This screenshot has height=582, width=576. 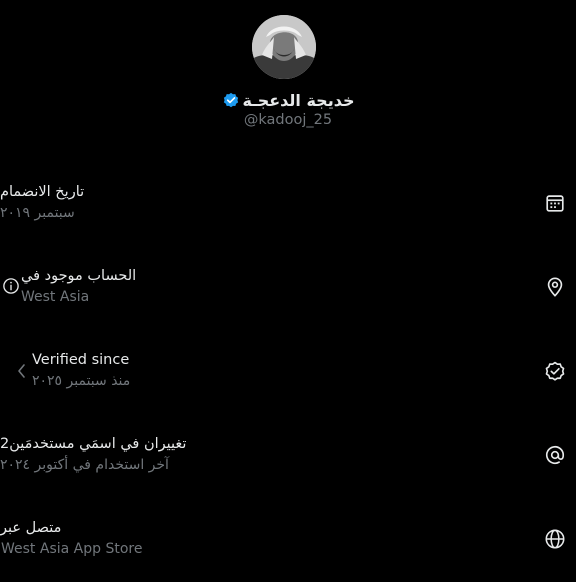 What do you see at coordinates (81, 360) in the screenshot?
I see `row-title: Verified since` at bounding box center [81, 360].